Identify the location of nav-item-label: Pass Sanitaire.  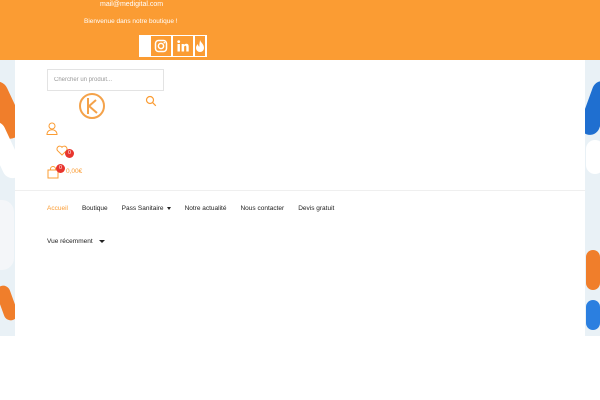
(142, 208).